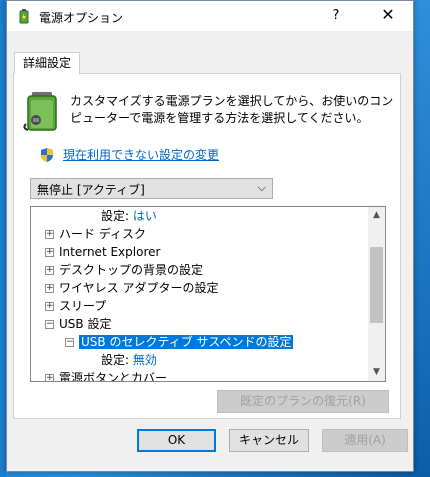 The image size is (430, 477). What do you see at coordinates (376, 285) in the screenshot?
I see `scroll-thumb` at bounding box center [376, 285].